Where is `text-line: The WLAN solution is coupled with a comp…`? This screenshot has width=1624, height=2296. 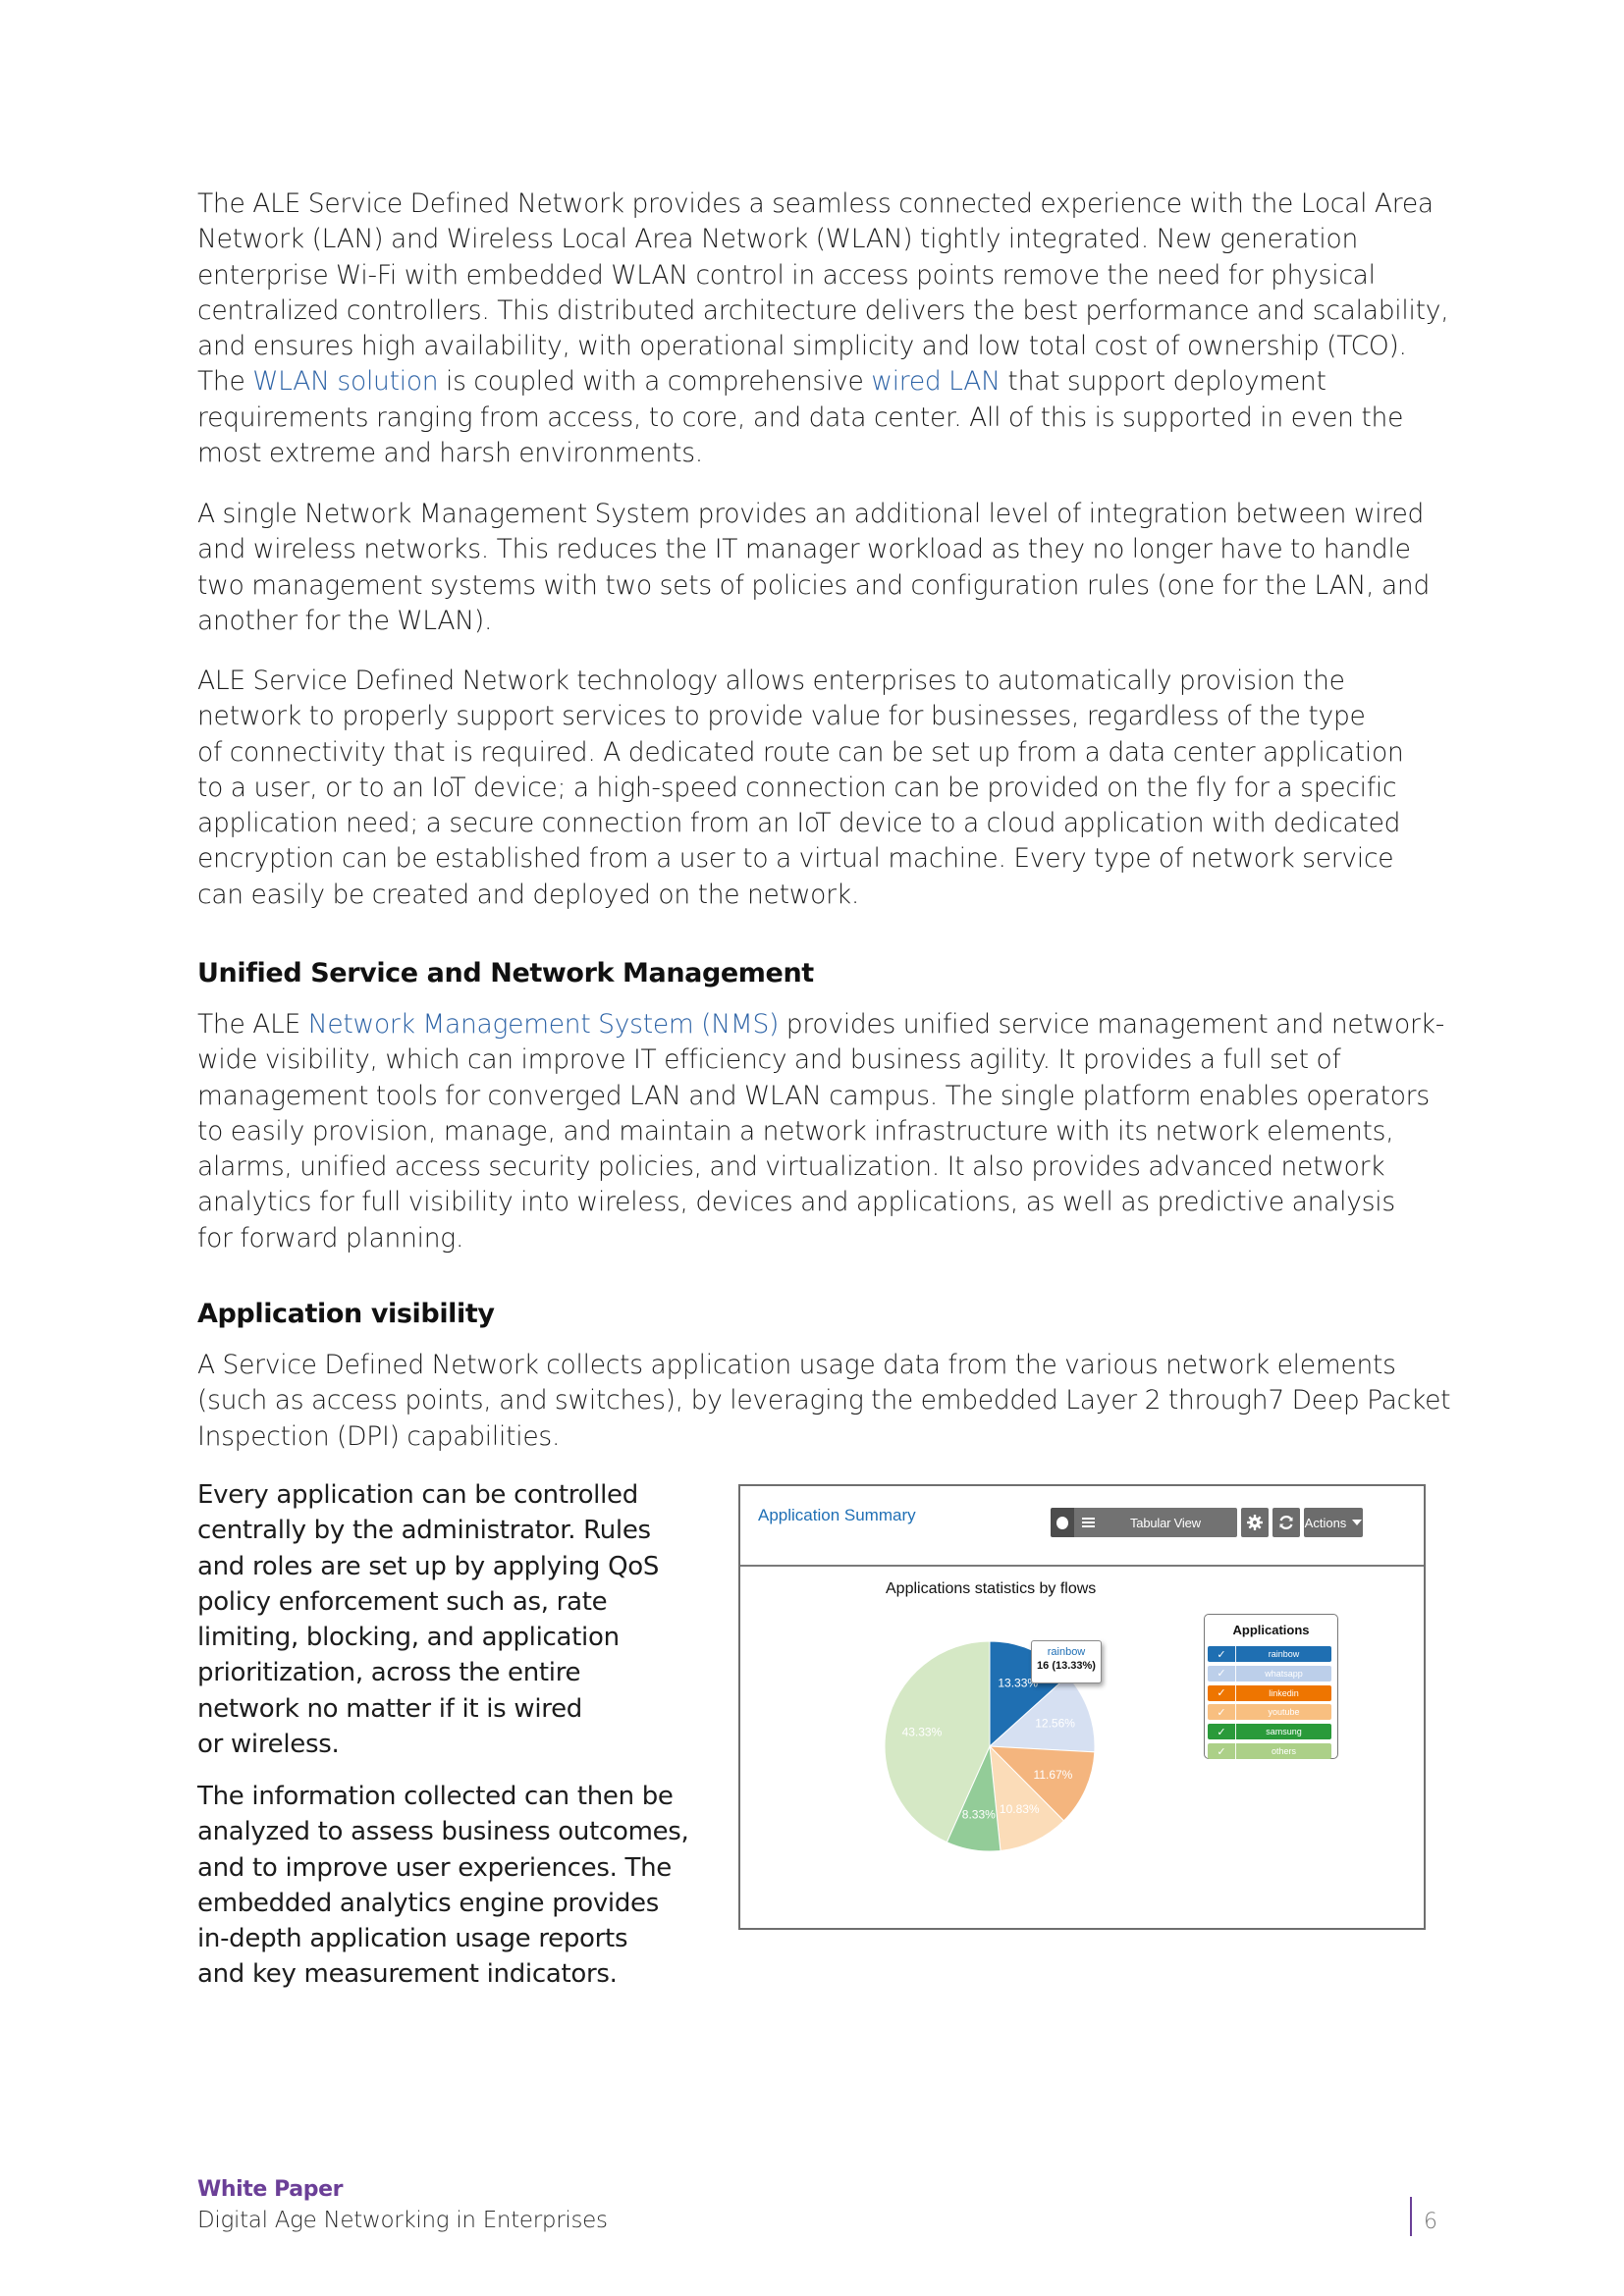 text-line: The WLAN solution is coupled with a comp… is located at coordinates (822, 382).